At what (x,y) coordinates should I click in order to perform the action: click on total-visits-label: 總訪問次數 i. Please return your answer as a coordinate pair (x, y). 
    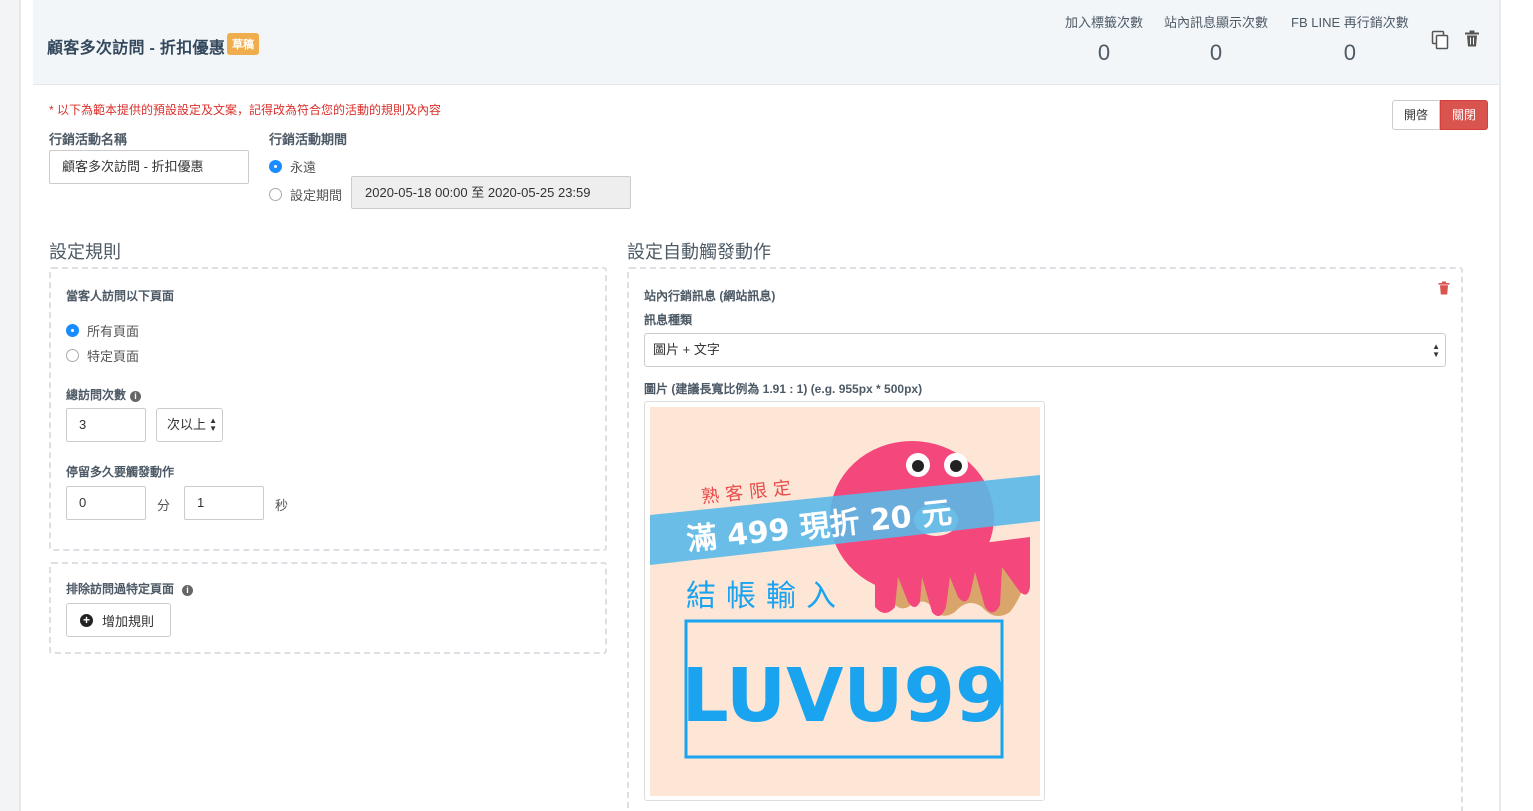
    Looking at the image, I should click on (104, 394).